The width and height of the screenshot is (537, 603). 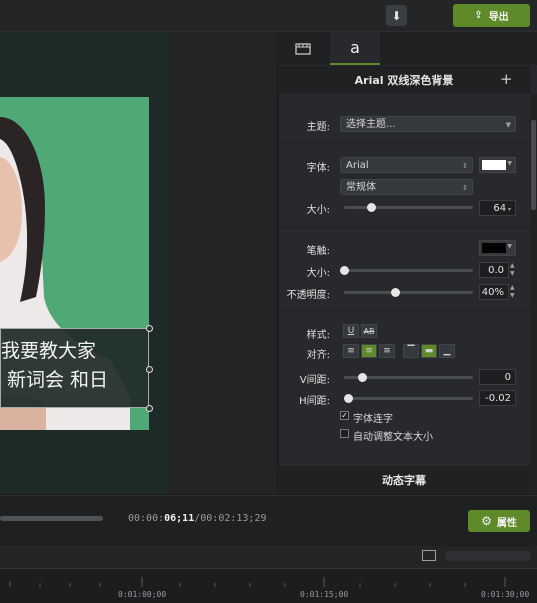 What do you see at coordinates (373, 419) in the screenshot?
I see `ligature-label: 字体连字` at bounding box center [373, 419].